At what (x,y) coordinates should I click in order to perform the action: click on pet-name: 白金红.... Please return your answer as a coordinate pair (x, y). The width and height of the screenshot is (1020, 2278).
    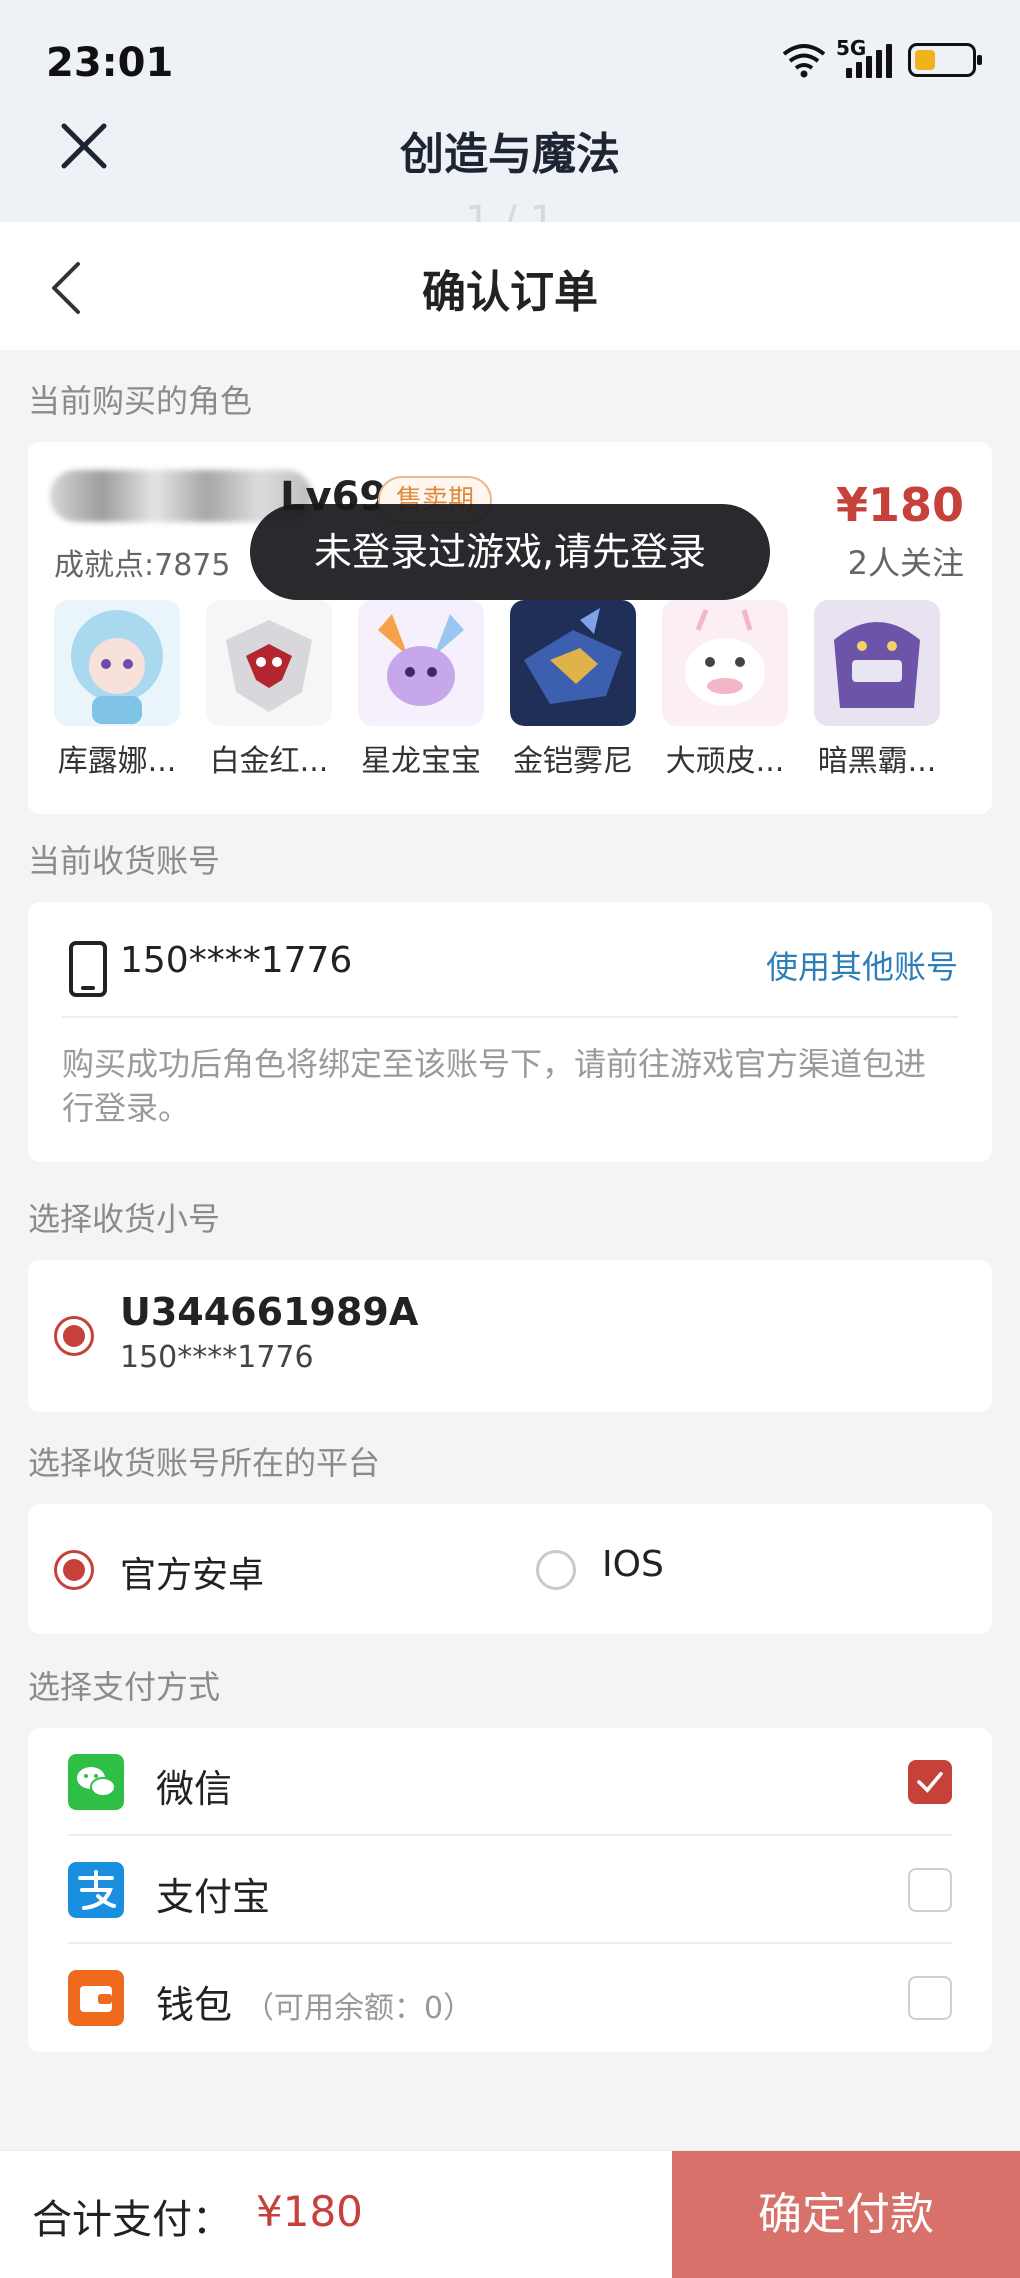
    Looking at the image, I should click on (269, 761).